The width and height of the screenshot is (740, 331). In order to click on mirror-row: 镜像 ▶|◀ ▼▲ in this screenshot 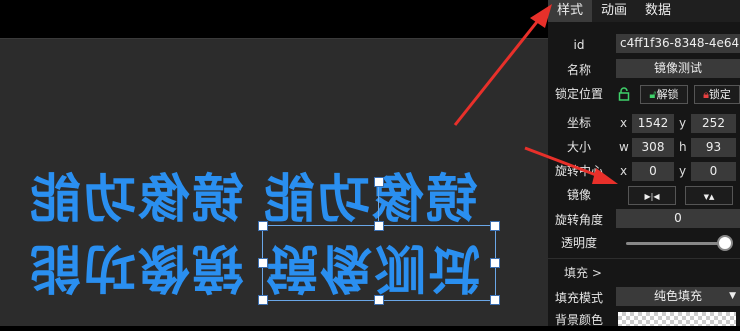, I will do `click(644, 195)`.